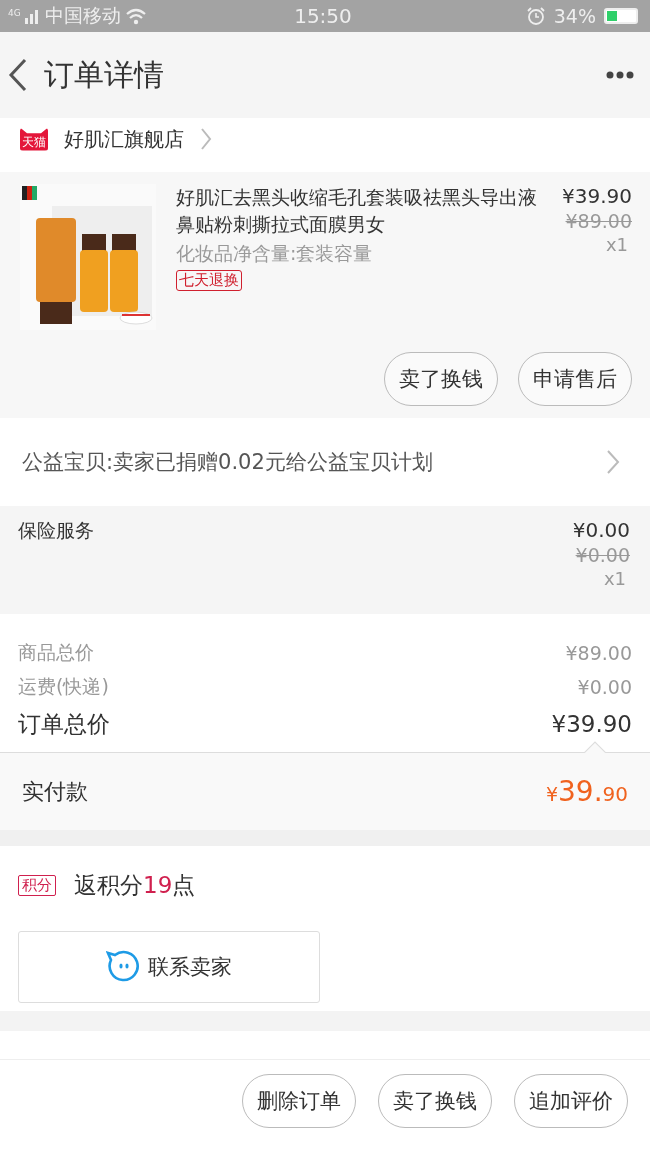  I want to click on product-spec: 化妆品净含量:套装容量, so click(274, 253).